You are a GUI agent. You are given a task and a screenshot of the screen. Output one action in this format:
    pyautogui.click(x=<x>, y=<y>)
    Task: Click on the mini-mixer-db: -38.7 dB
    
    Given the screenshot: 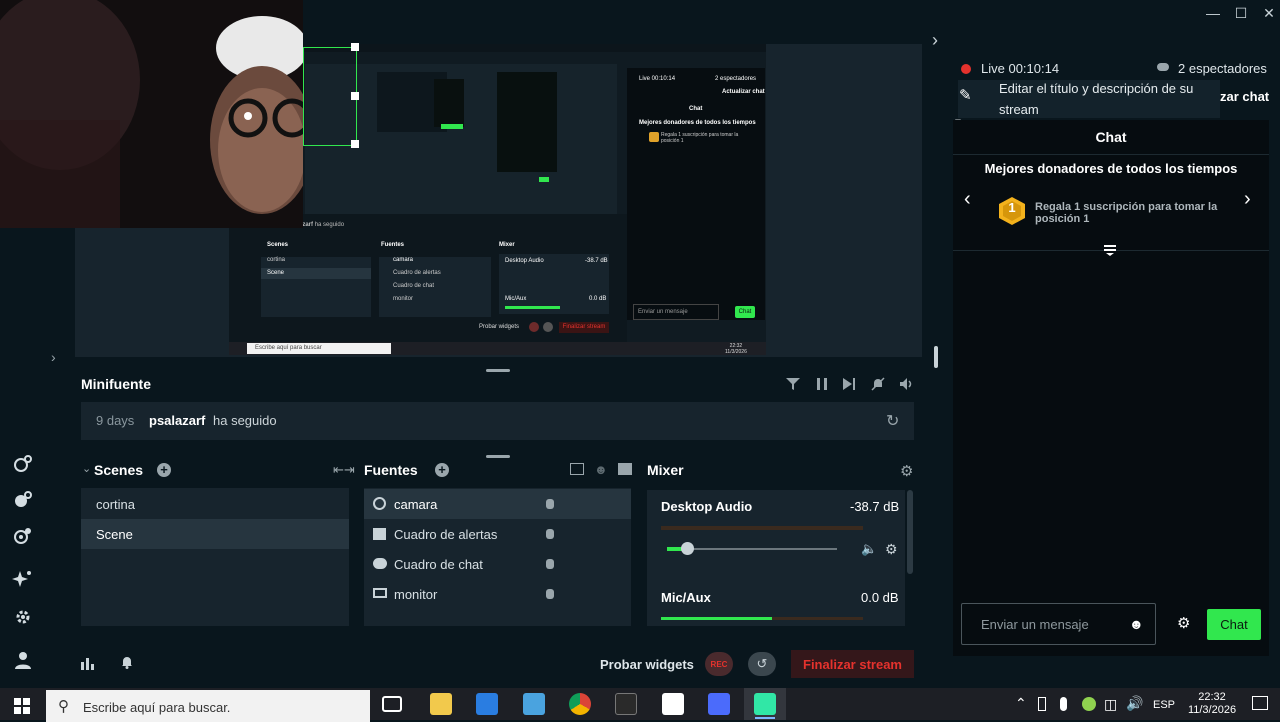 What is the action you would take?
    pyautogui.click(x=596, y=261)
    